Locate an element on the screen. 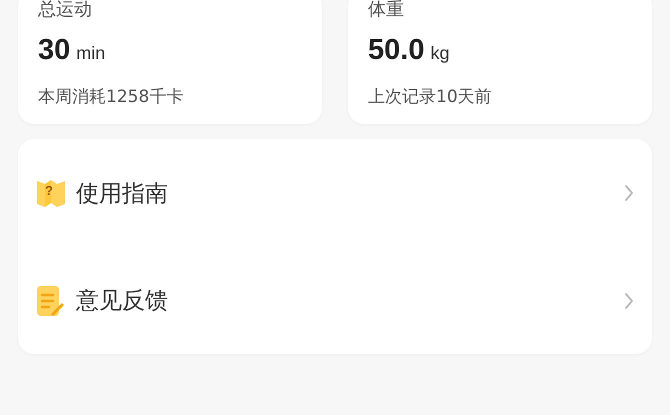  stat-unit: min is located at coordinates (91, 53).